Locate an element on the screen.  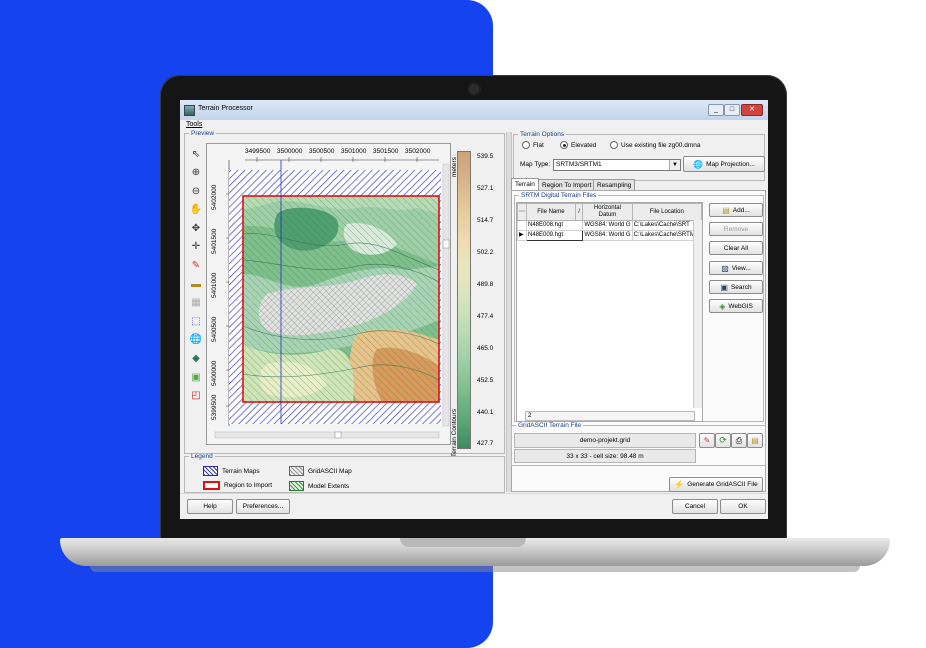
y-tick-label: 5402000 is located at coordinates (214, 197).